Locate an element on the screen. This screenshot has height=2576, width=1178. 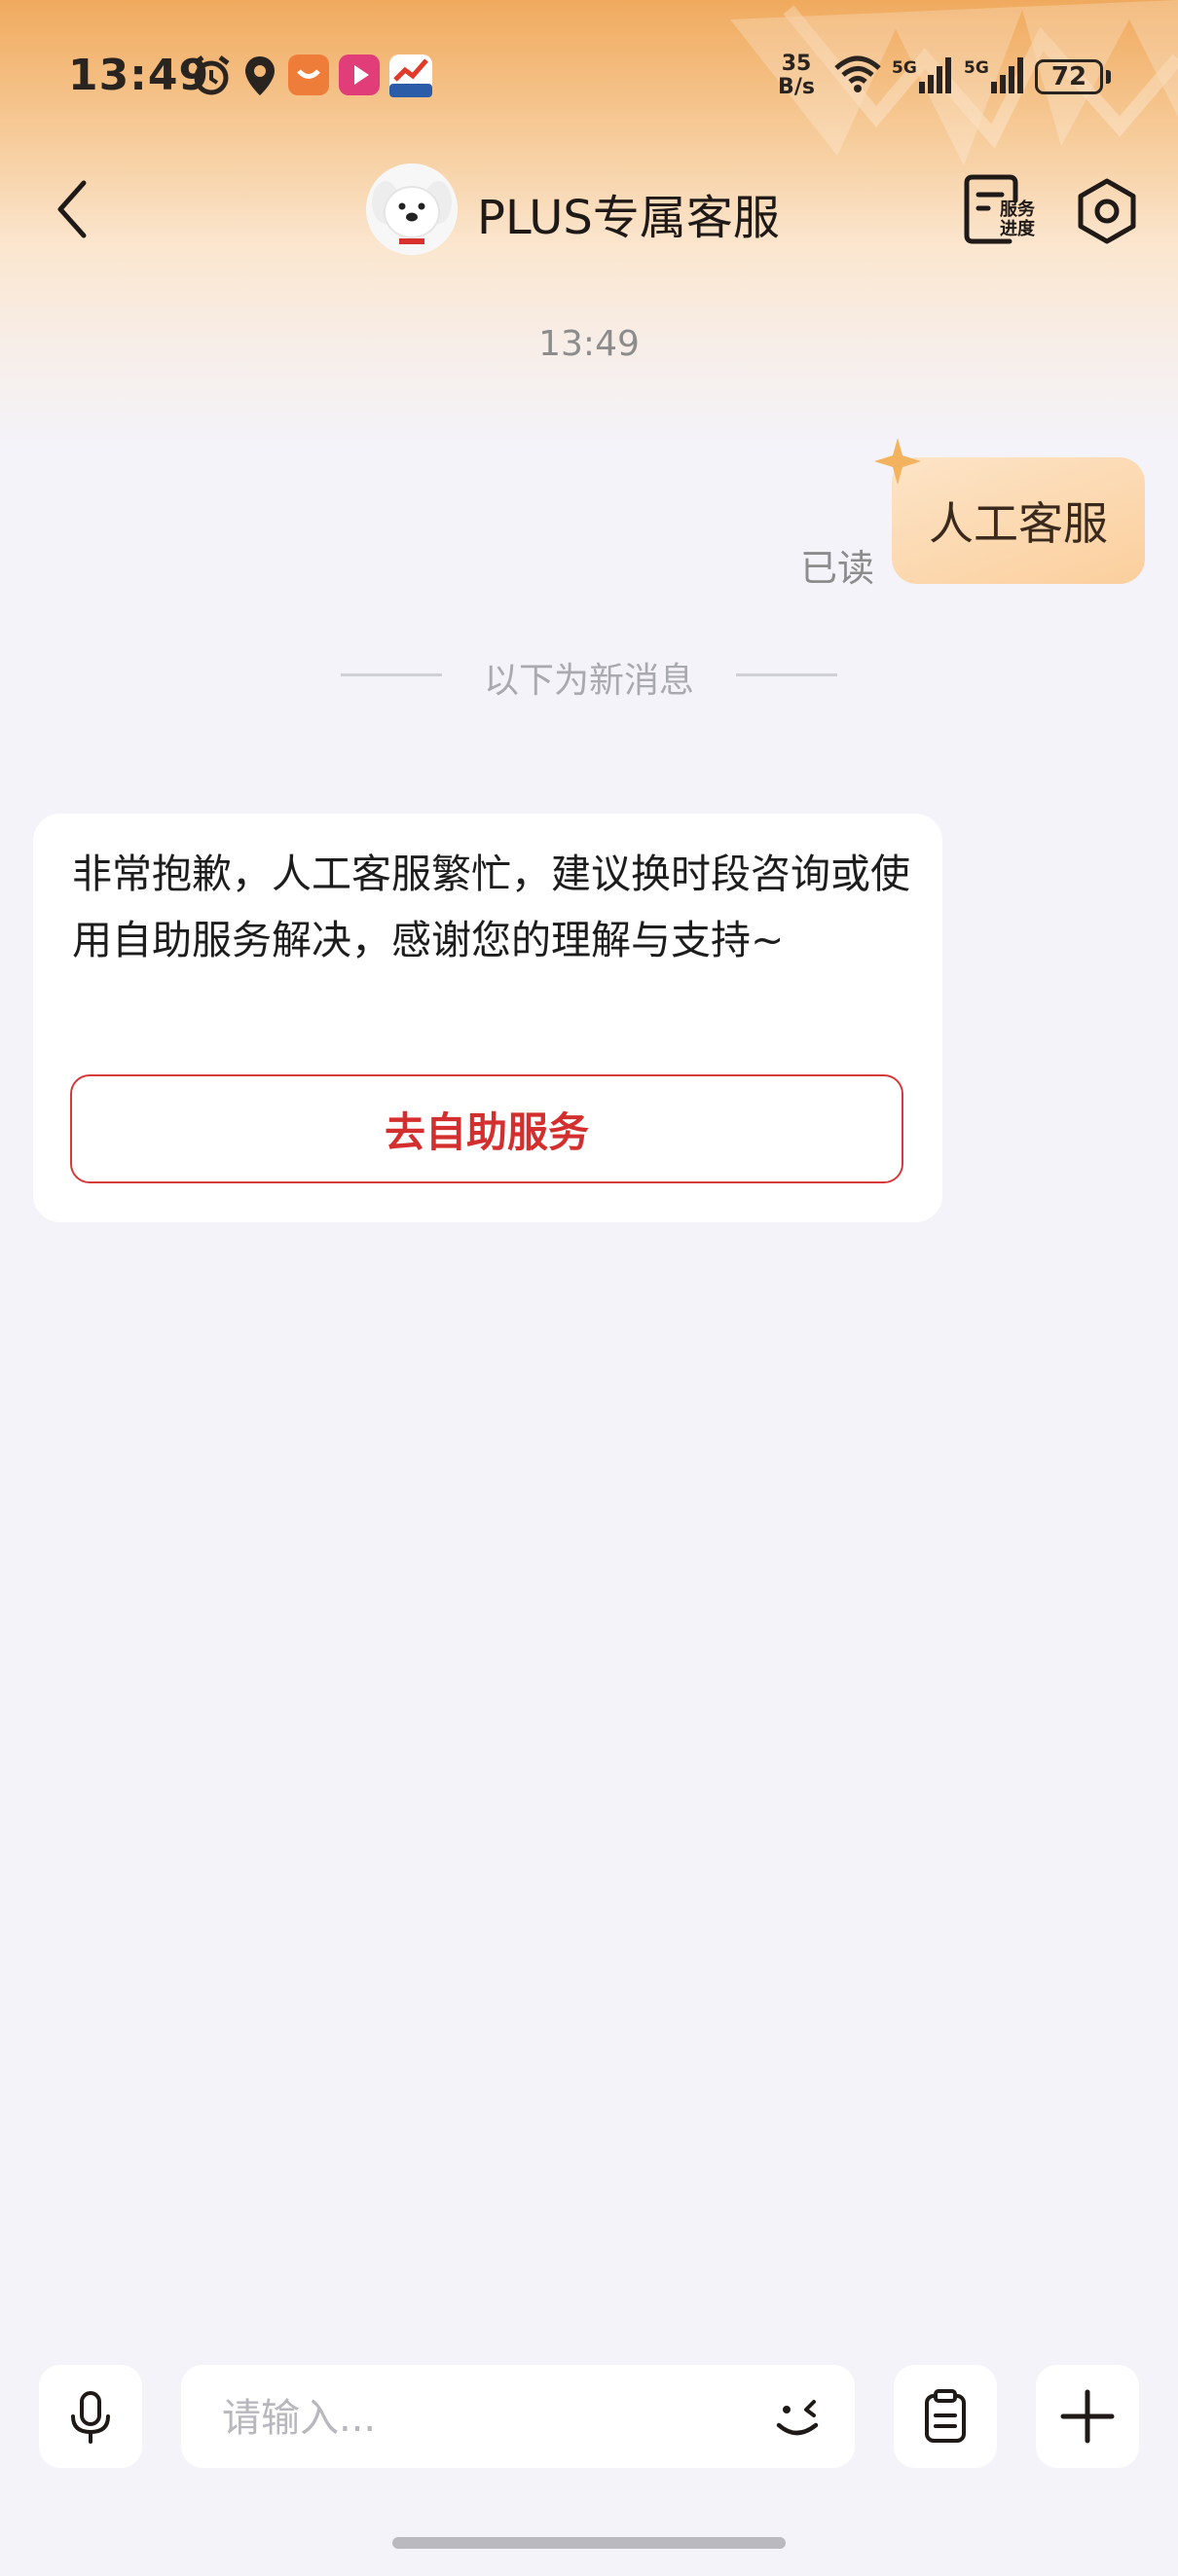
status-time: 13:49 is located at coordinates (139, 75).